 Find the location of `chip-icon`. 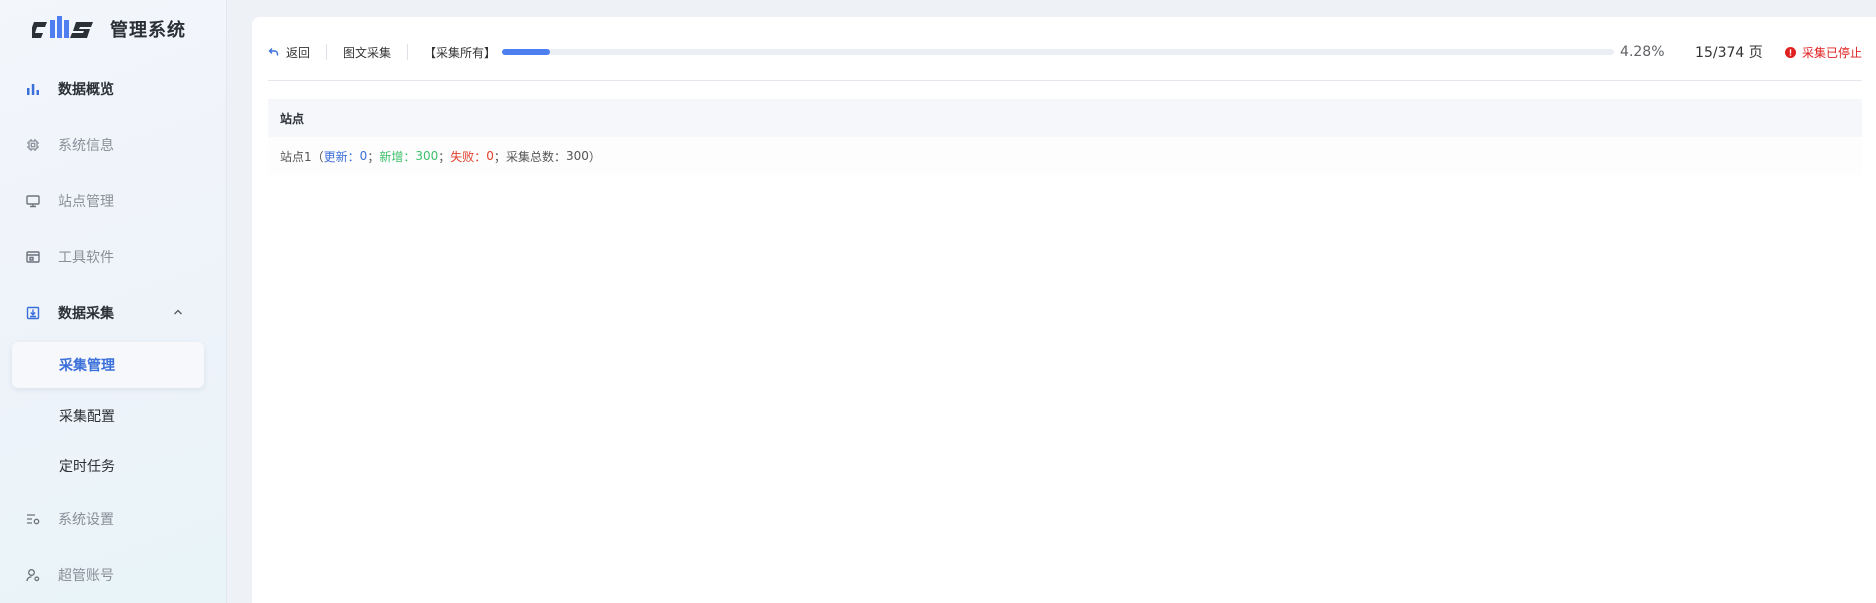

chip-icon is located at coordinates (33, 145).